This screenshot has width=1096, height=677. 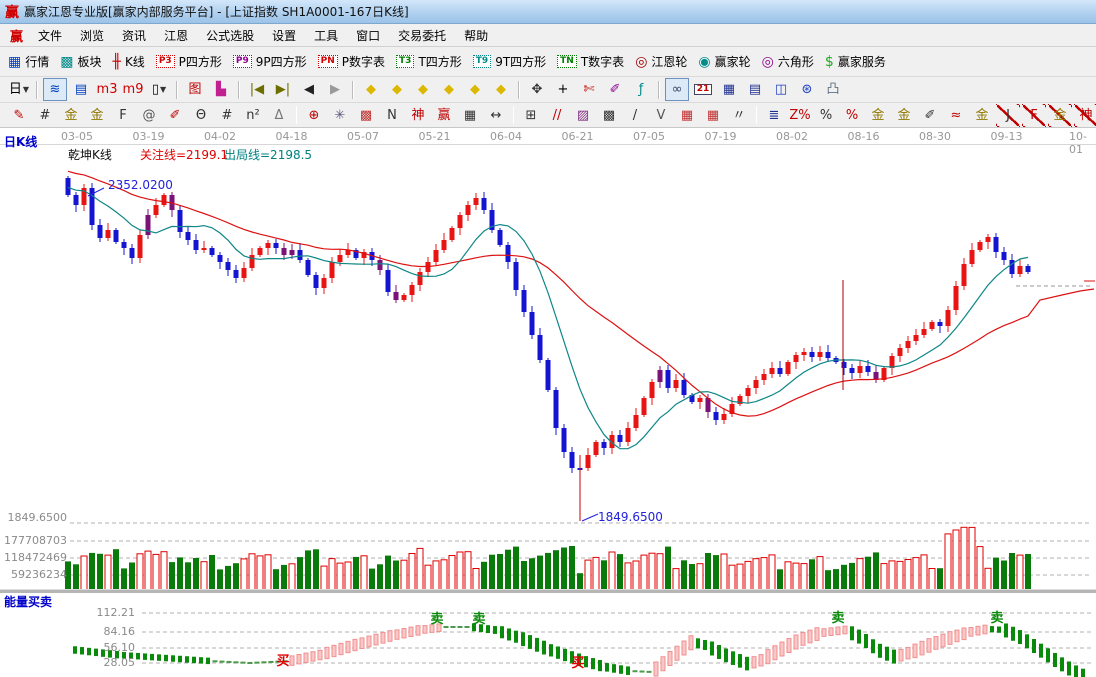 I want to click on crosshair-tool: +, so click(x=563, y=89).